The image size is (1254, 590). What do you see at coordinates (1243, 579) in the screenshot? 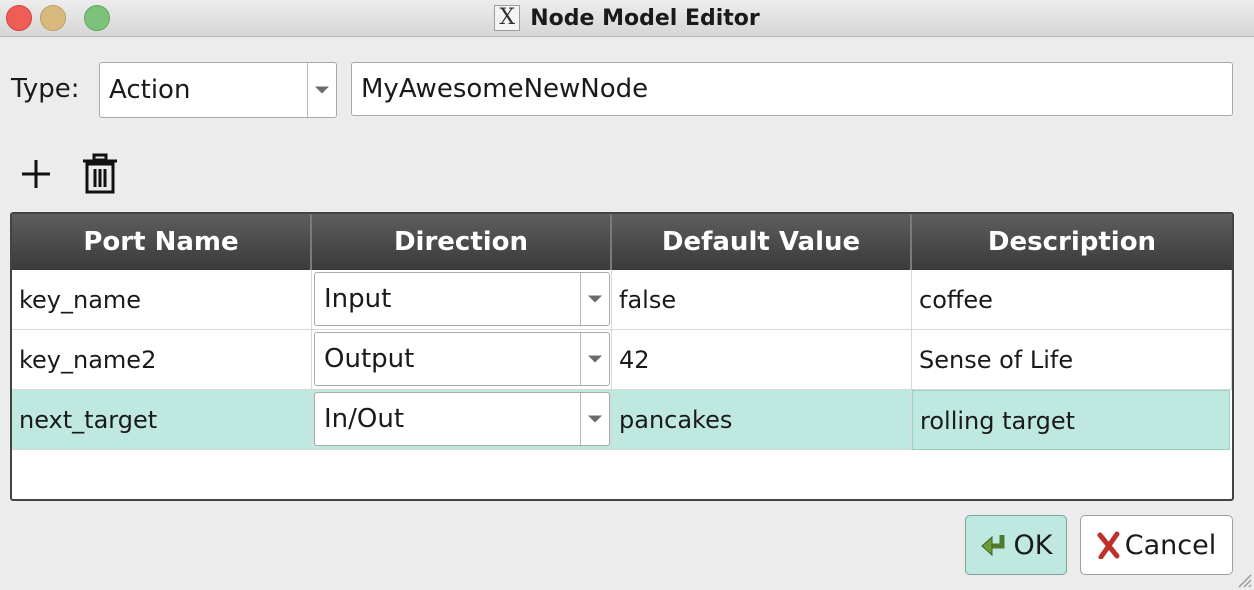
I see `resize-grip-icon` at bounding box center [1243, 579].